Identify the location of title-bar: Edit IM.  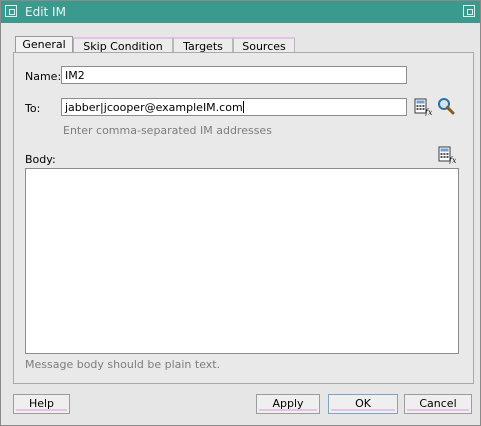
(240, 12).